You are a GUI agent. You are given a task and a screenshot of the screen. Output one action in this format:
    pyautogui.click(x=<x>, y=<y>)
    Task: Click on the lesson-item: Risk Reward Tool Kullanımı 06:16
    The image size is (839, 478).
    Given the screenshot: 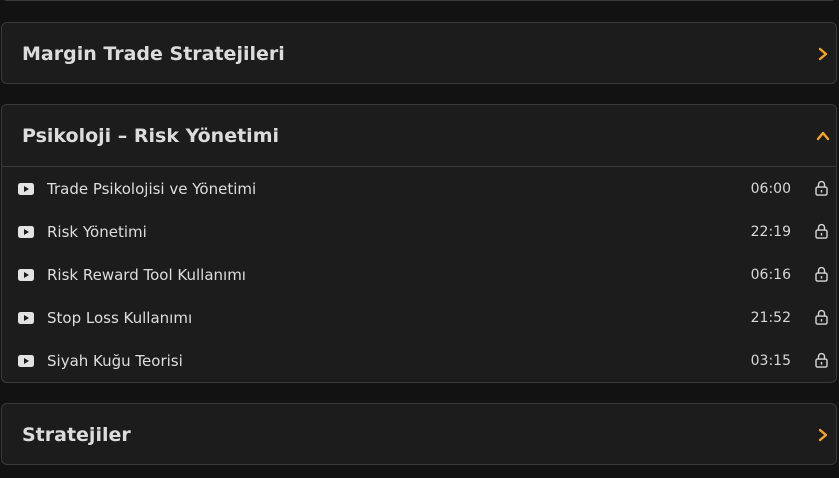 What is the action you would take?
    pyautogui.click(x=419, y=274)
    